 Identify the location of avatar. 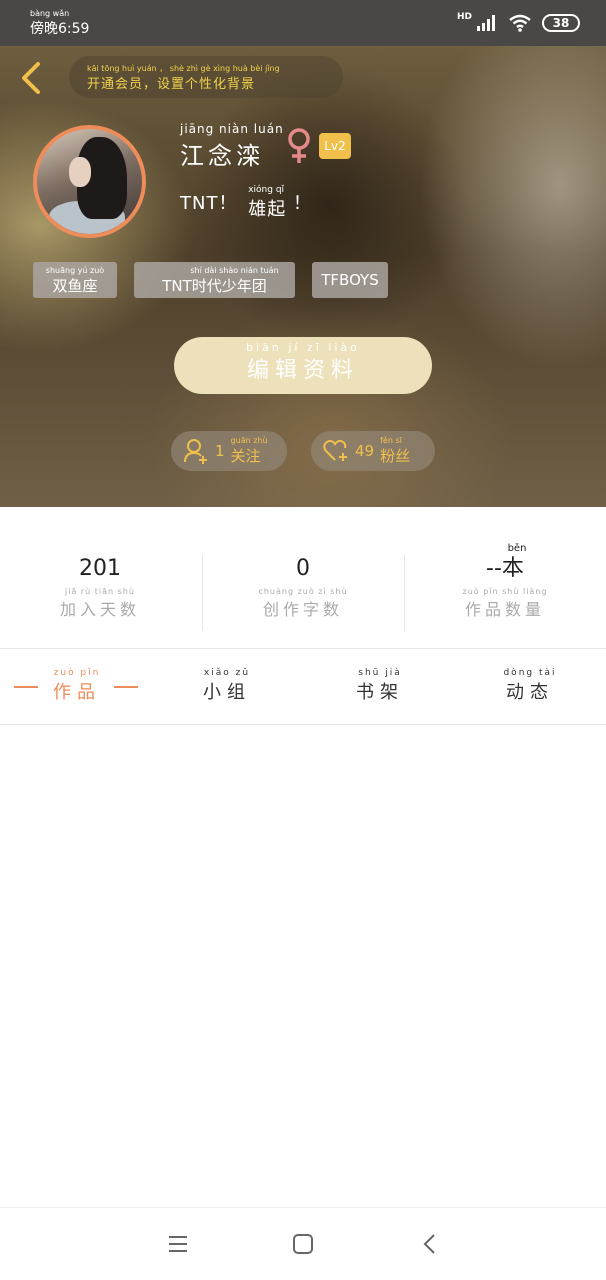
(89, 181).